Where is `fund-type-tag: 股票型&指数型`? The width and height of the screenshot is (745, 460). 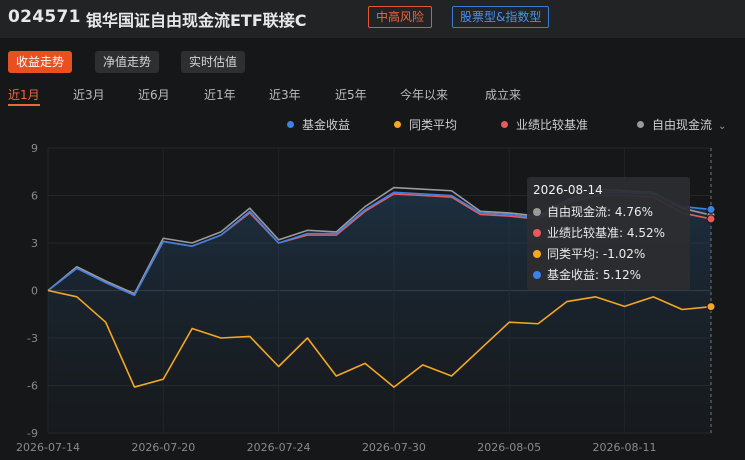
fund-type-tag: 股票型&指数型 is located at coordinates (501, 17).